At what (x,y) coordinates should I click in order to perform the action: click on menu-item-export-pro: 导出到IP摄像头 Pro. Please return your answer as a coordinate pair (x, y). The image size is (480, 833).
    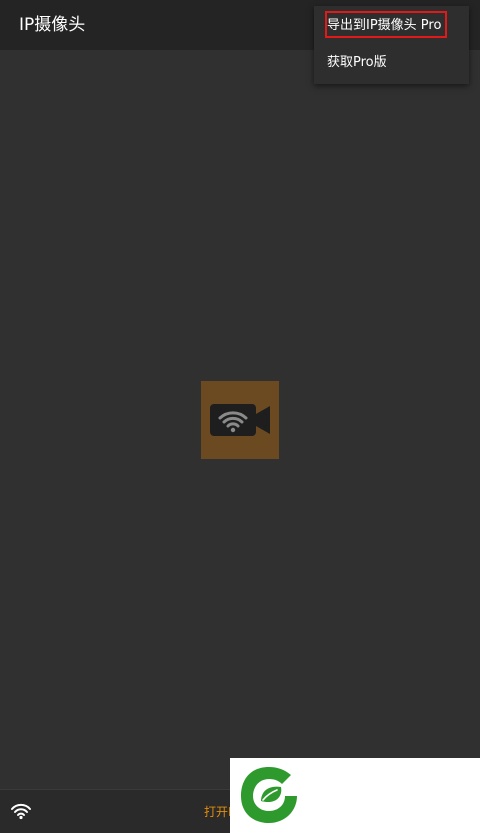
    Looking at the image, I should click on (391, 26).